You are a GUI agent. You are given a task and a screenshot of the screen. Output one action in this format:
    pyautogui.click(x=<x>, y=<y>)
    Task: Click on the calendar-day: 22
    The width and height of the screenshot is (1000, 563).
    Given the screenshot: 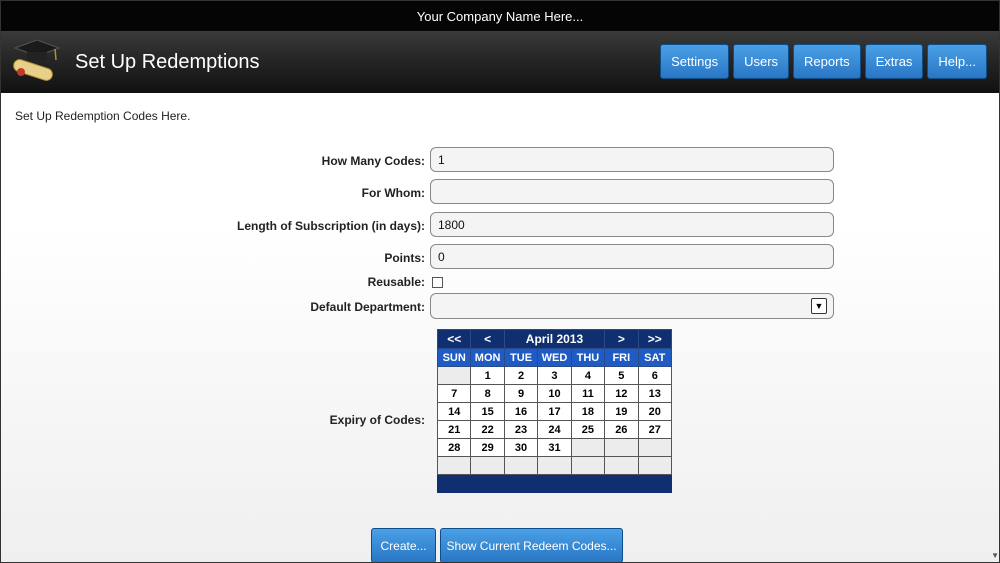 What is the action you would take?
    pyautogui.click(x=487, y=429)
    